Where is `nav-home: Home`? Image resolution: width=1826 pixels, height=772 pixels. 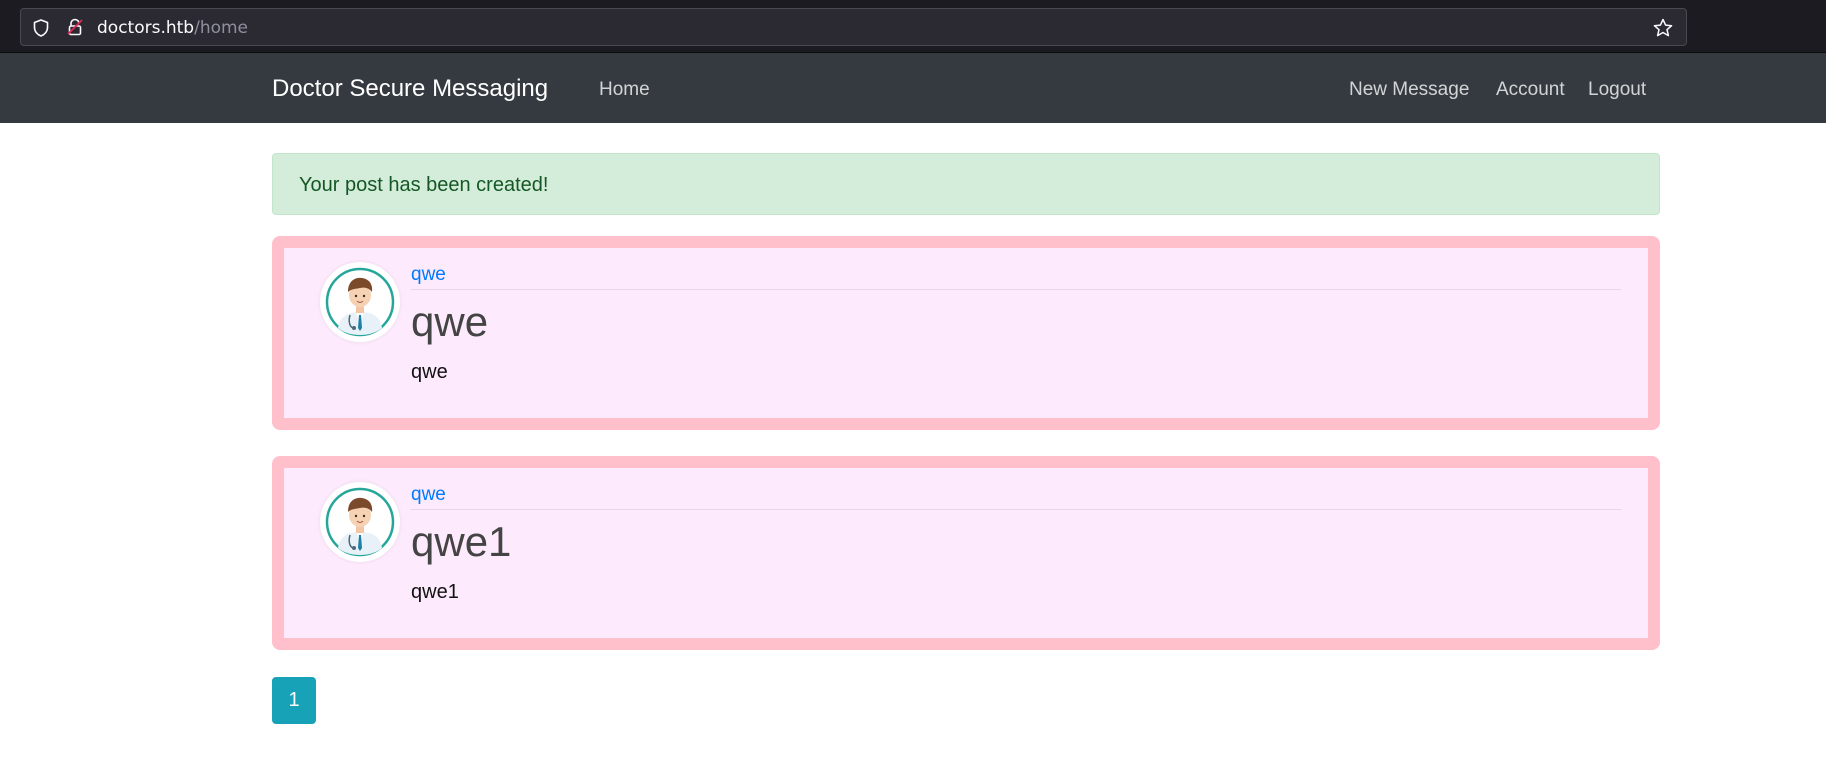 nav-home: Home is located at coordinates (624, 90).